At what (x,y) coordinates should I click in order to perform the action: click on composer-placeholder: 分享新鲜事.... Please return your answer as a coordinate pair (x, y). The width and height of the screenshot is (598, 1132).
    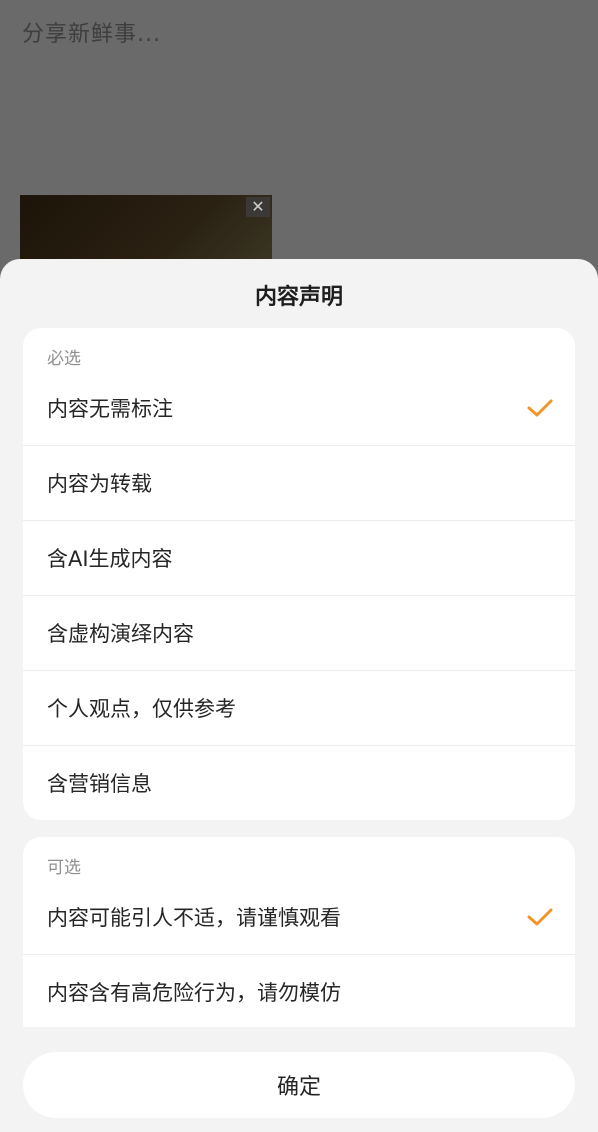
    Looking at the image, I should click on (91, 32).